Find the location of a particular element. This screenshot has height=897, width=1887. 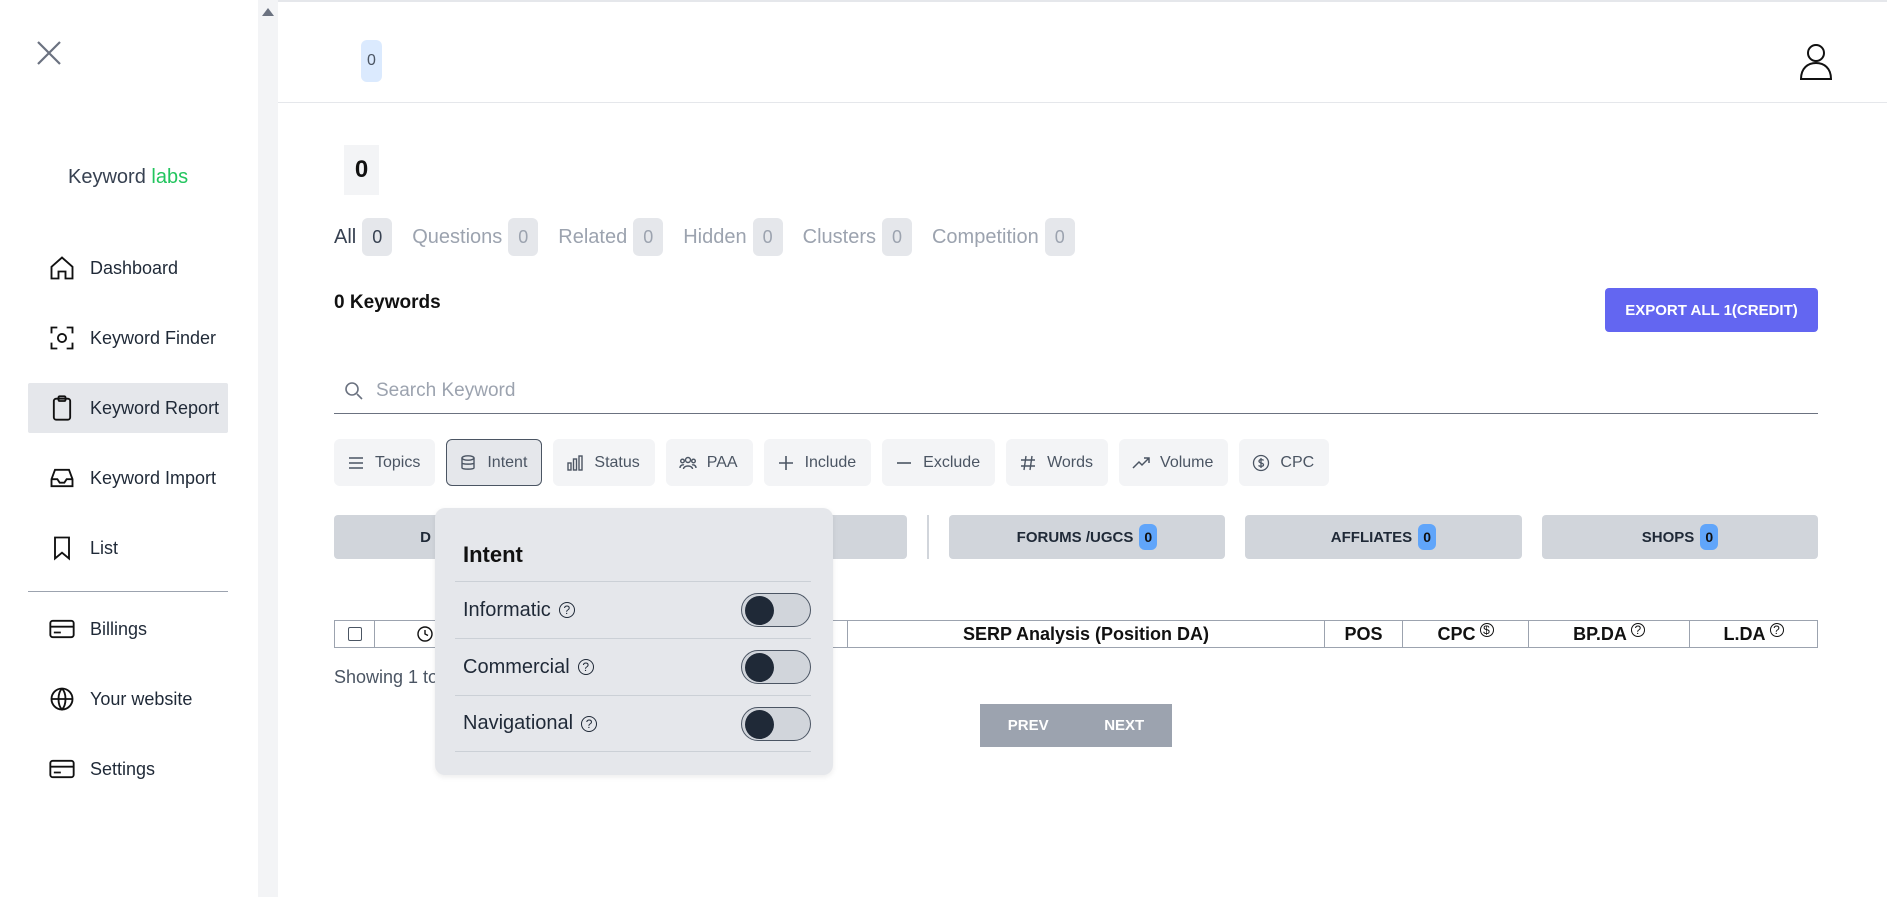

filter-cpc: CPC is located at coordinates (1284, 462).